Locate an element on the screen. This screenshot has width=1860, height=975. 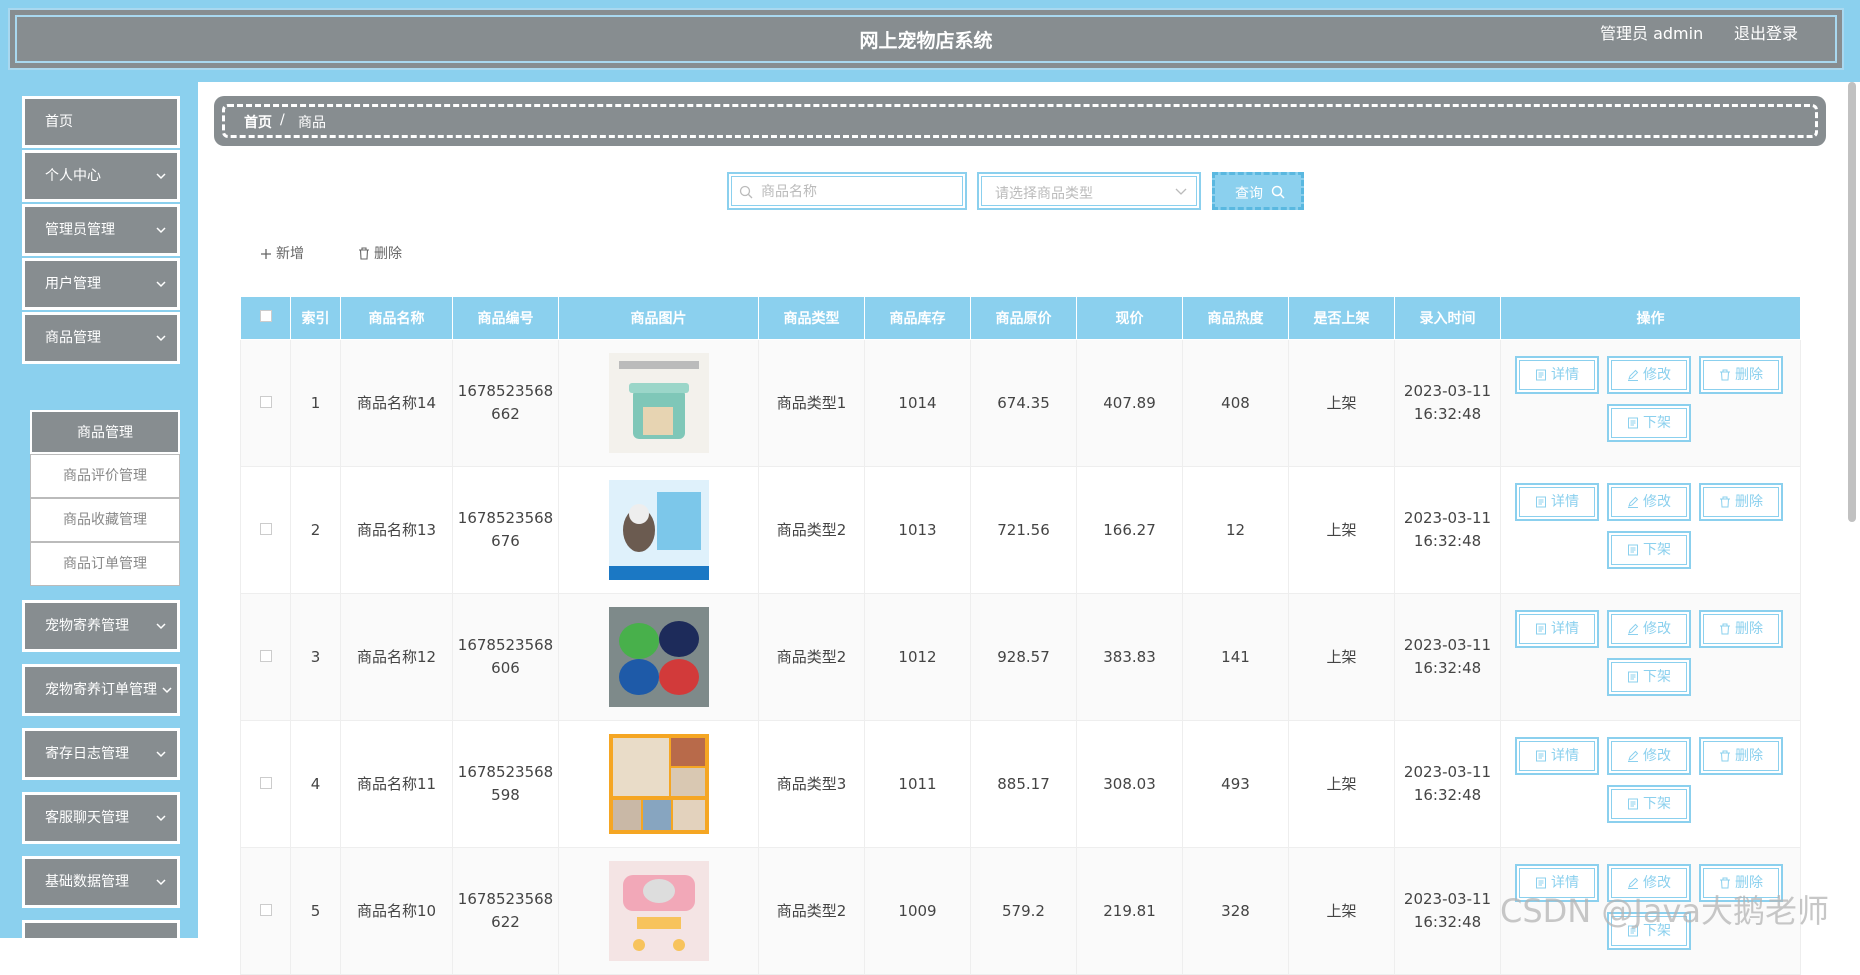
name-cell: 商品名称12 is located at coordinates (396, 657).